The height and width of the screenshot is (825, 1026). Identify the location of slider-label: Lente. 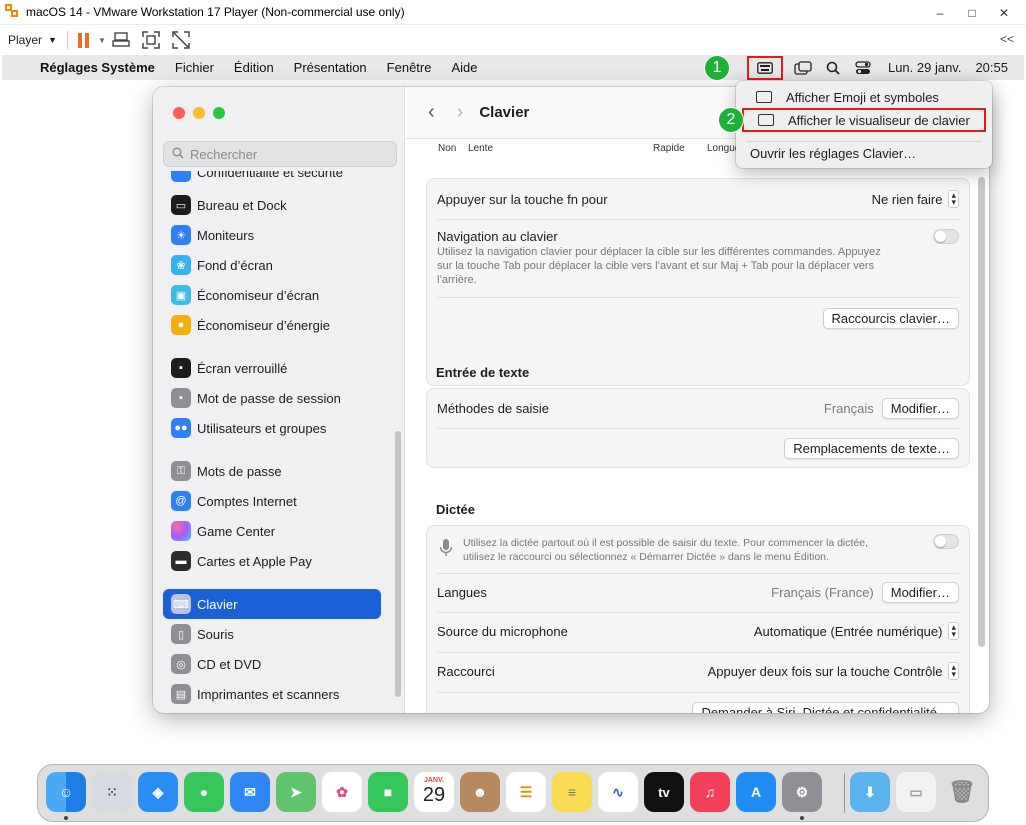
(481, 148).